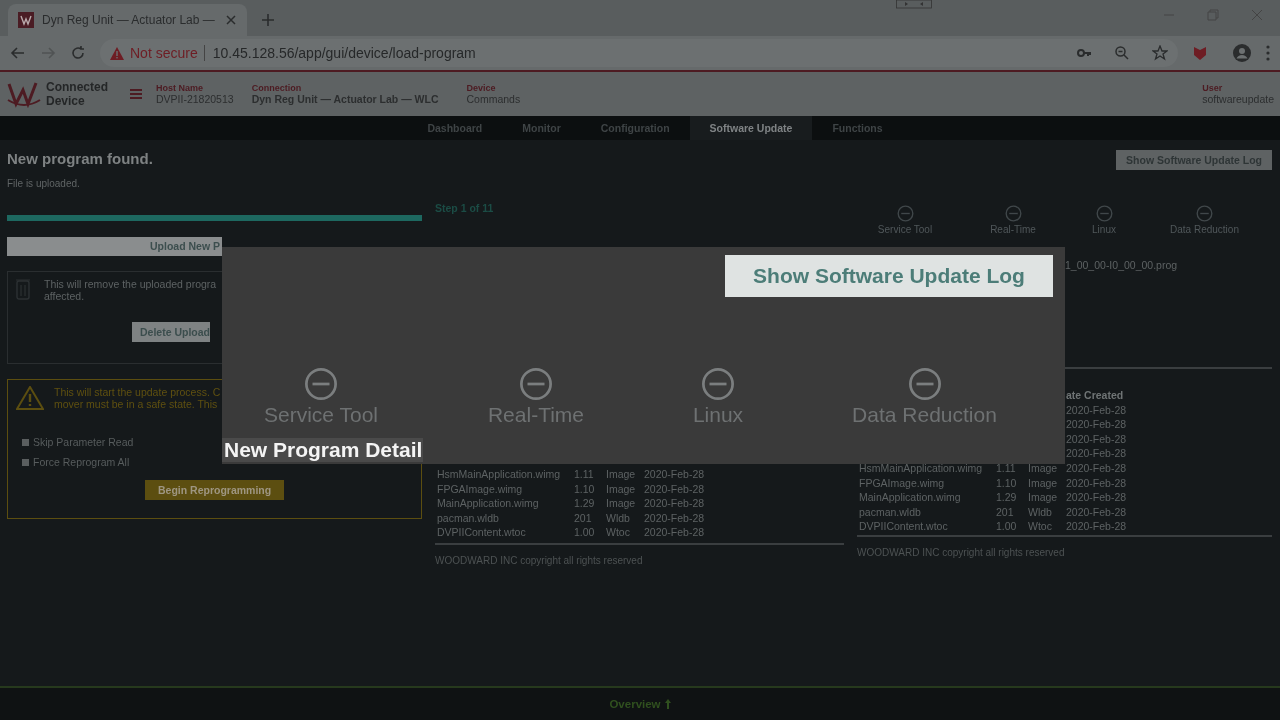 This screenshot has width=1280, height=720. I want to click on site-logo-icon, so click(26, 20).